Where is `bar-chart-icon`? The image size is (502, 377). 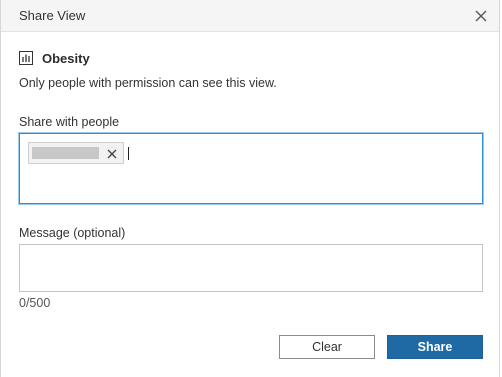
bar-chart-icon is located at coordinates (26, 58).